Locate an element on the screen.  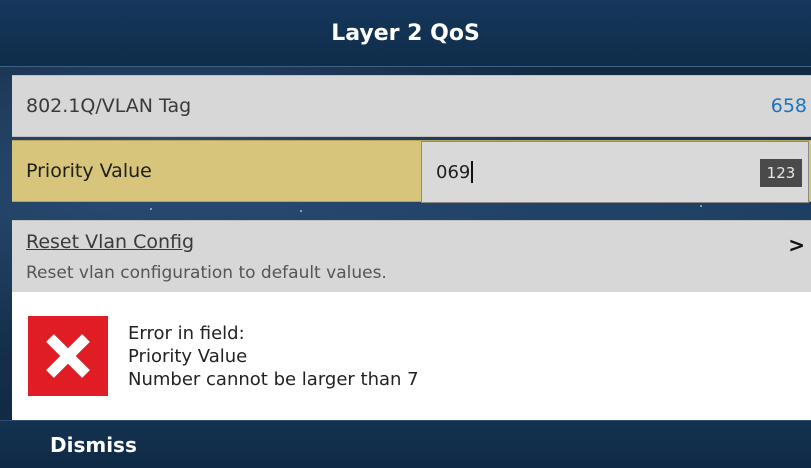
error-line-reason: Number cannot be larger than 7 is located at coordinates (273, 379).